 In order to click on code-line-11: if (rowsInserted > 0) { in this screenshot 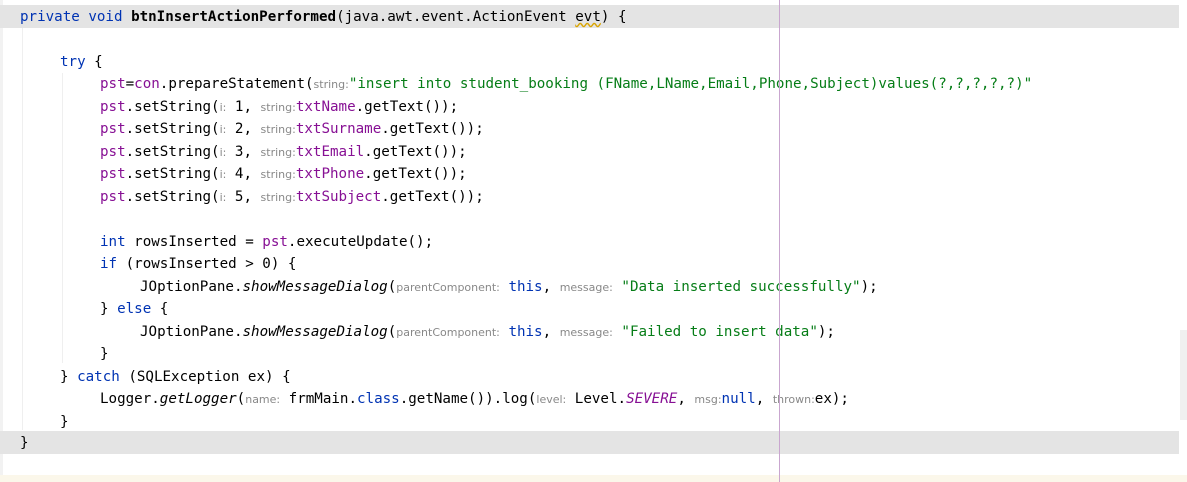, I will do `click(198, 264)`.